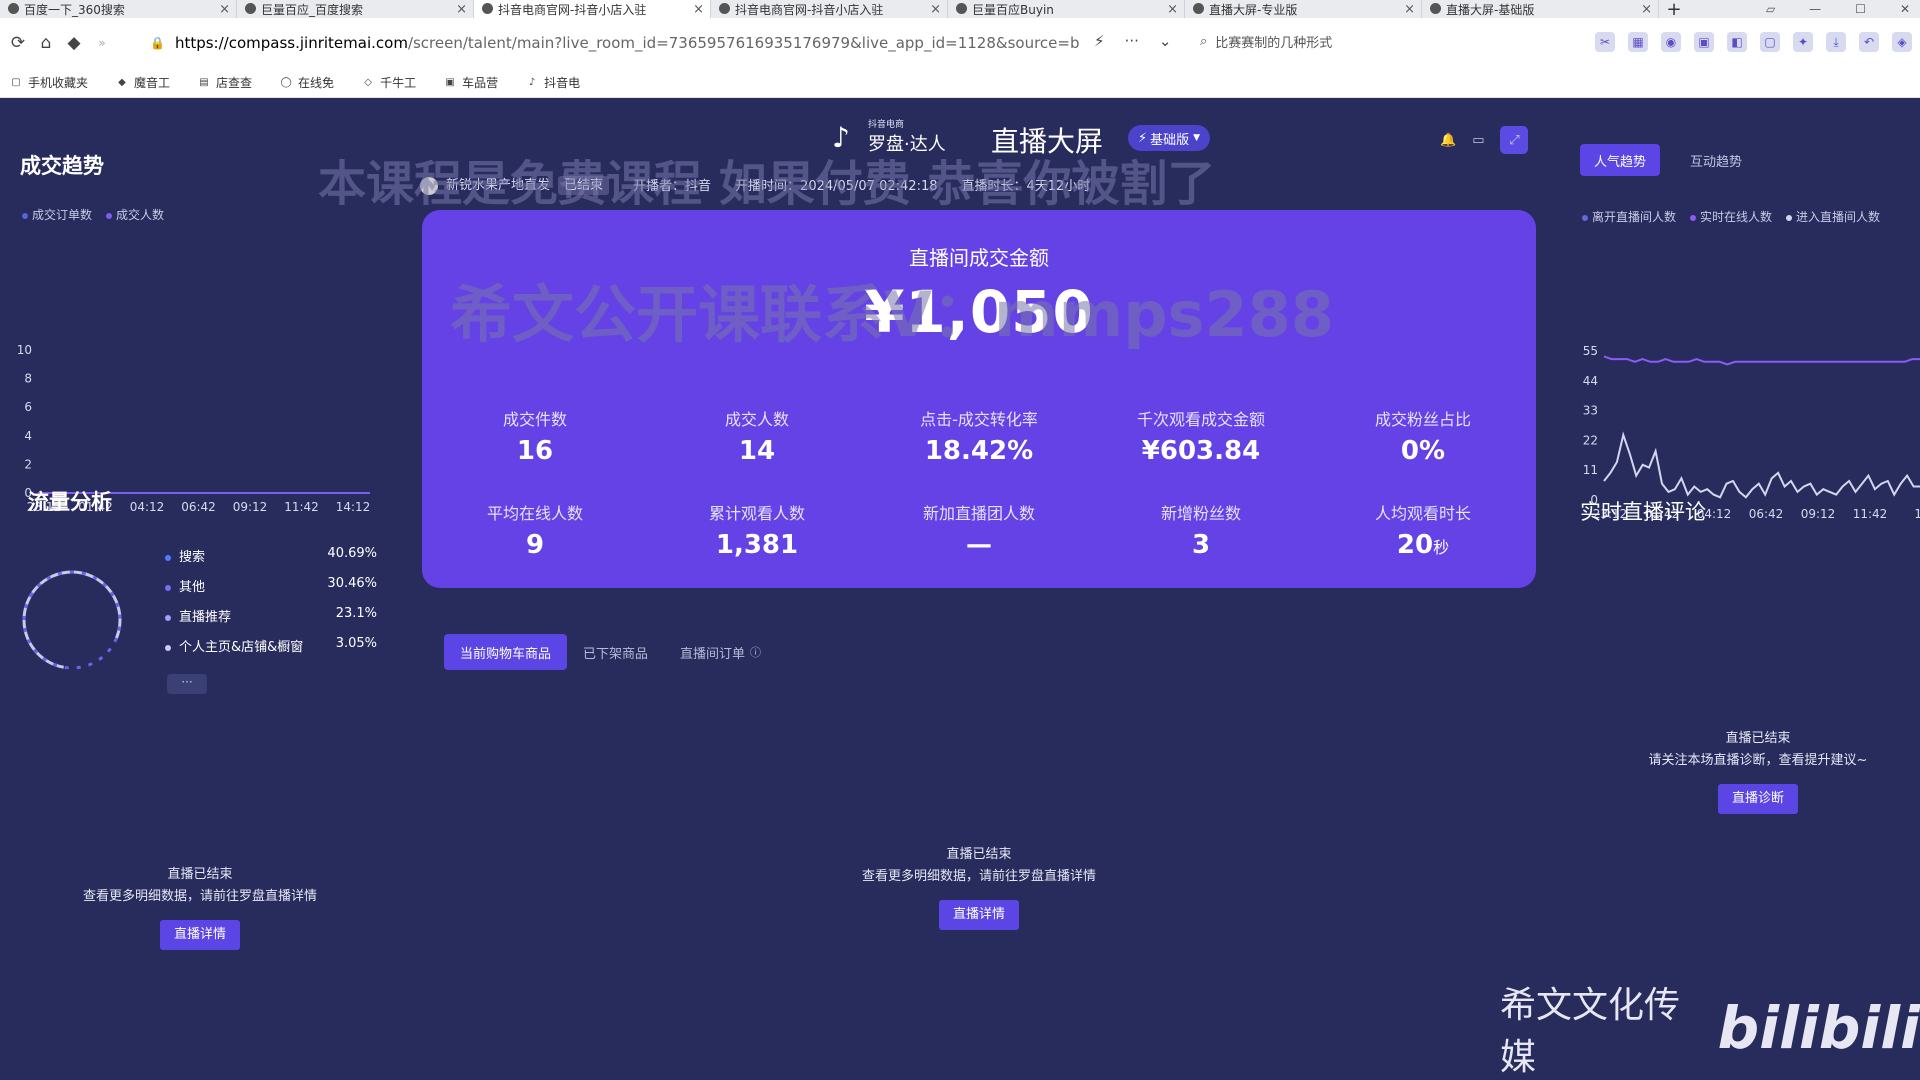  Describe the element at coordinates (1674, 9) in the screenshot. I see `new-tab-button: +` at that location.